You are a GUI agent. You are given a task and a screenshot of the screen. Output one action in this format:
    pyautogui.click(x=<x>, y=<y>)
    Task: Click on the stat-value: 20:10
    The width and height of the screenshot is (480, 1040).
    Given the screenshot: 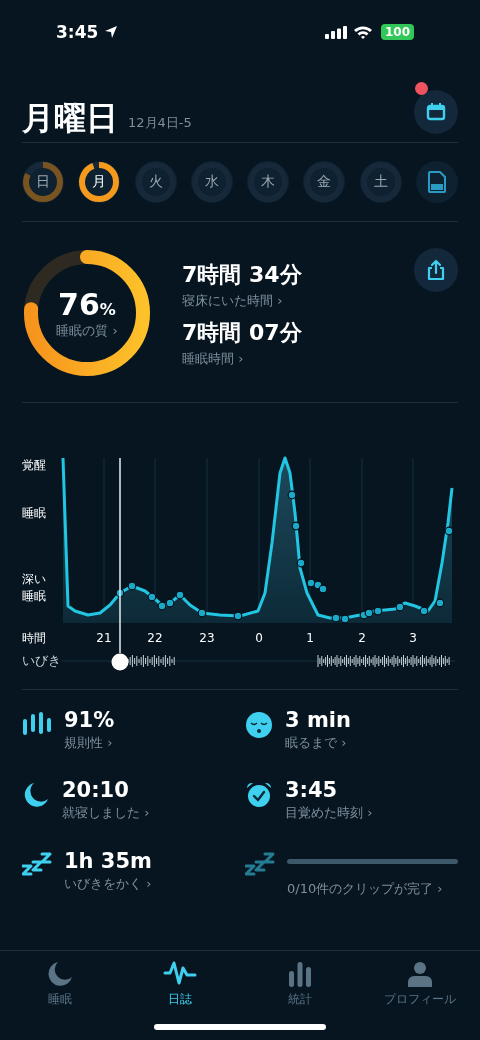 What is the action you would take?
    pyautogui.click(x=96, y=790)
    